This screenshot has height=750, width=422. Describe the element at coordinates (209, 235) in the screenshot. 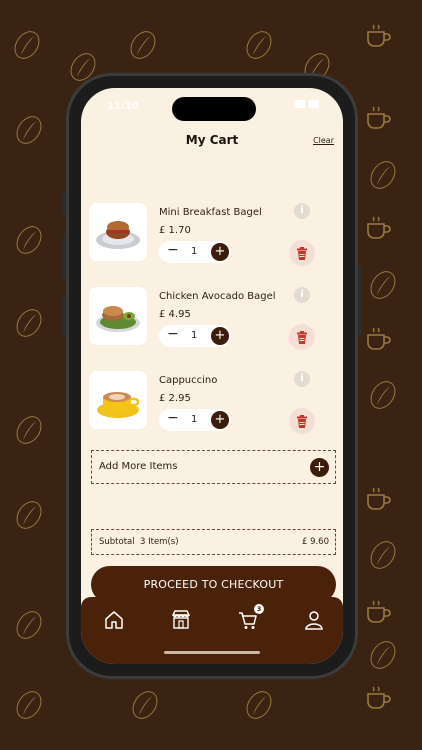

I see `cart-item: Mini Breakfast Bagel £ 1.70 − 1 + i` at that location.